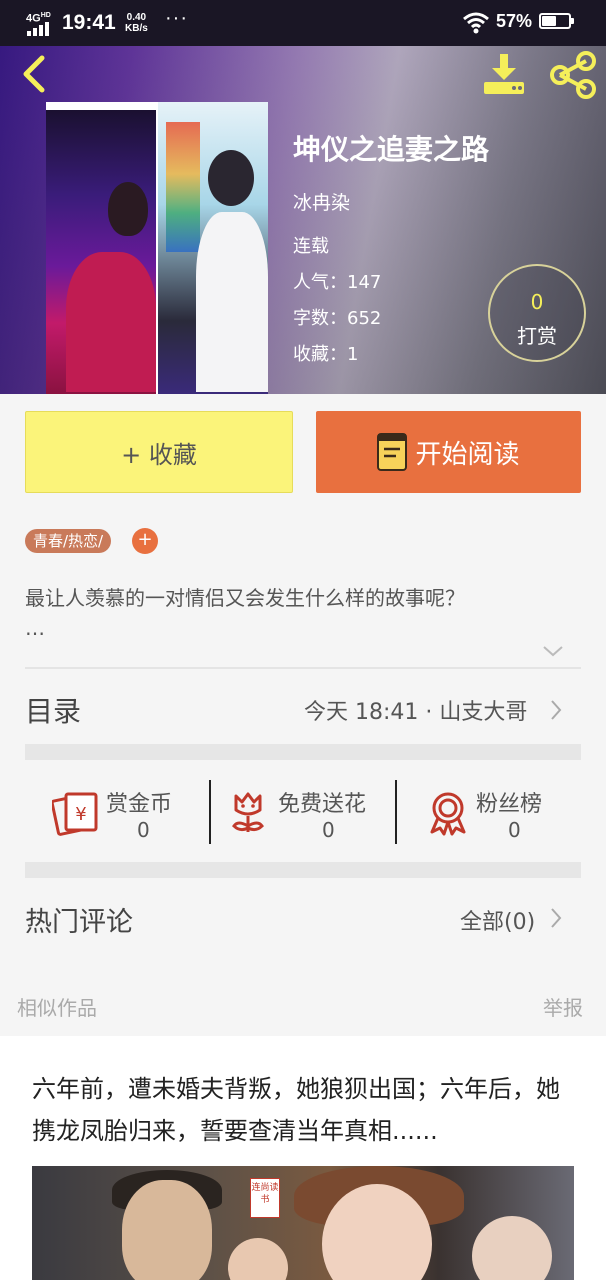 This screenshot has height=1280, width=606. Describe the element at coordinates (553, 651) in the screenshot. I see `chevron-down-icon` at that location.